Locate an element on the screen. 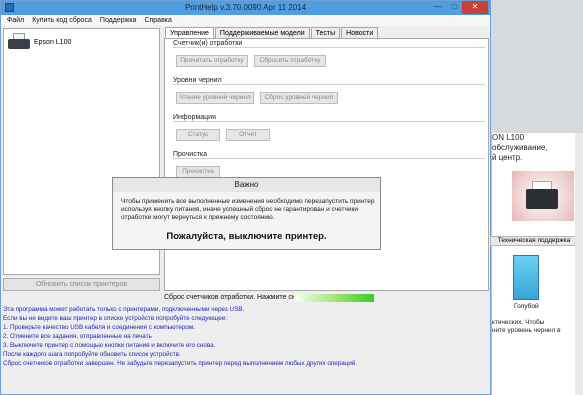 The height and width of the screenshot is (395, 583). ink-levels-title: Уровни чернил is located at coordinates (199, 80).